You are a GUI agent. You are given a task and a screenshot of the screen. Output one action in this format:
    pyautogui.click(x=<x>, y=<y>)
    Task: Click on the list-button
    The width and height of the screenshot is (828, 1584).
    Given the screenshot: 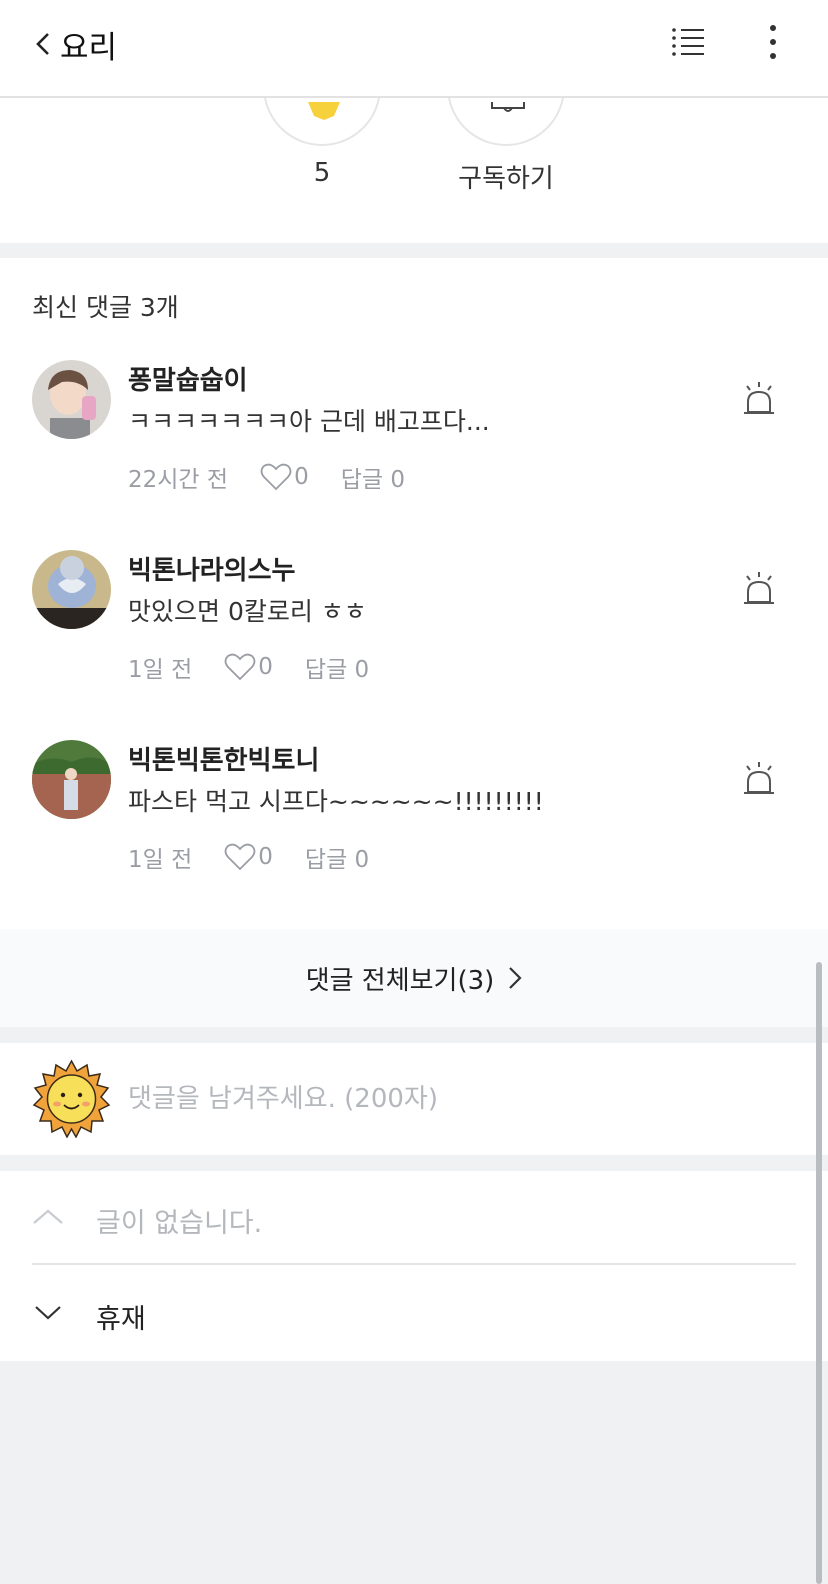 What is the action you would take?
    pyautogui.click(x=692, y=44)
    